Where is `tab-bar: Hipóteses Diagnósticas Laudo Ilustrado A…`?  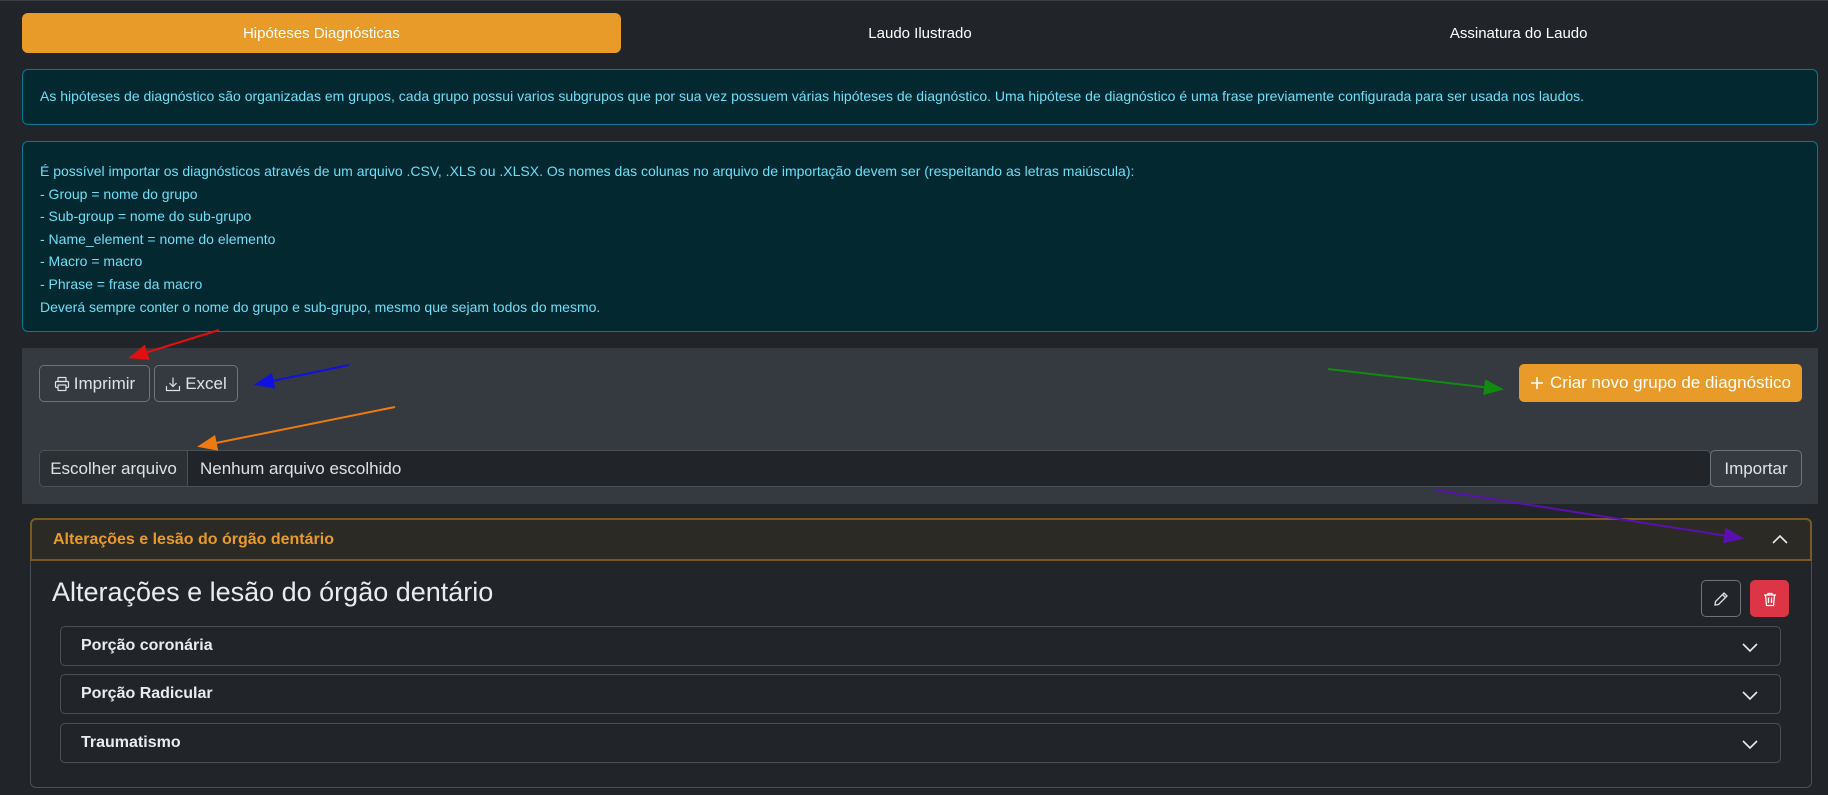 tab-bar: Hipóteses Diagnósticas Laudo Ilustrado A… is located at coordinates (920, 33).